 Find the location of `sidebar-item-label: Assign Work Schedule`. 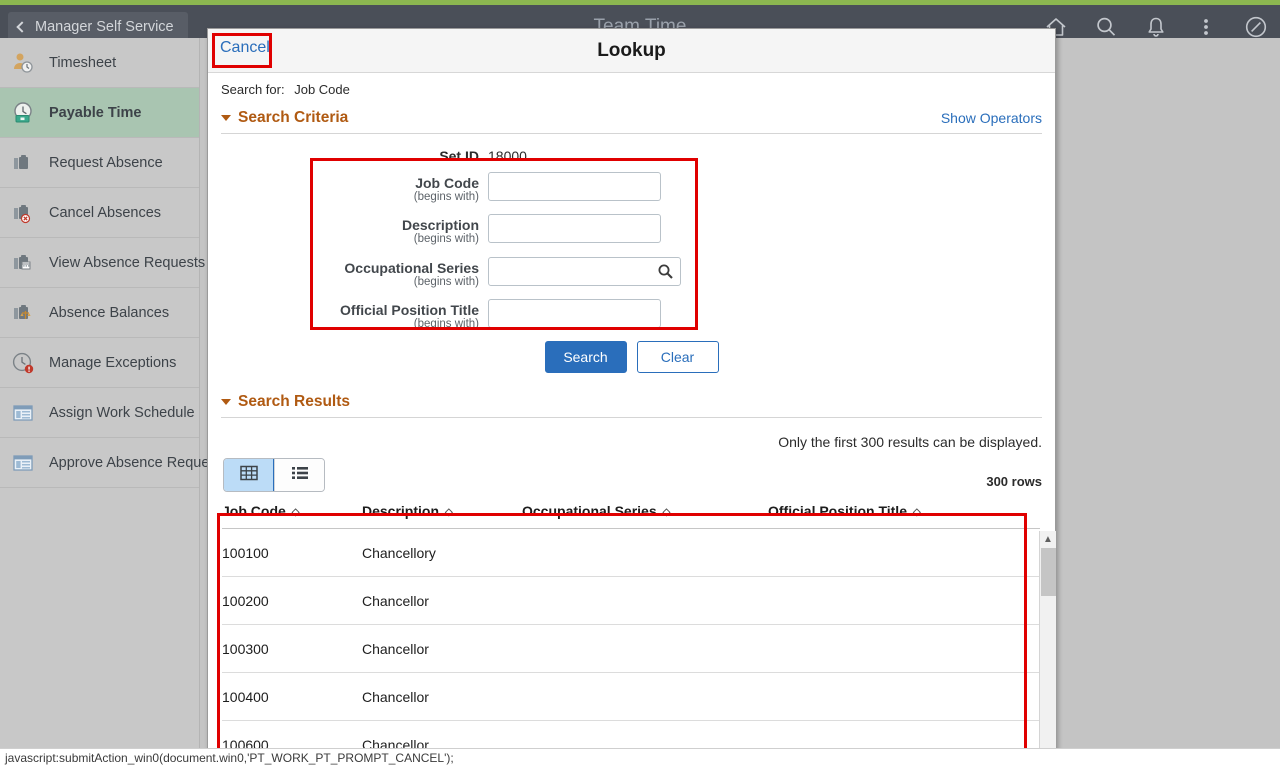

sidebar-item-label: Assign Work Schedule is located at coordinates (122, 412).